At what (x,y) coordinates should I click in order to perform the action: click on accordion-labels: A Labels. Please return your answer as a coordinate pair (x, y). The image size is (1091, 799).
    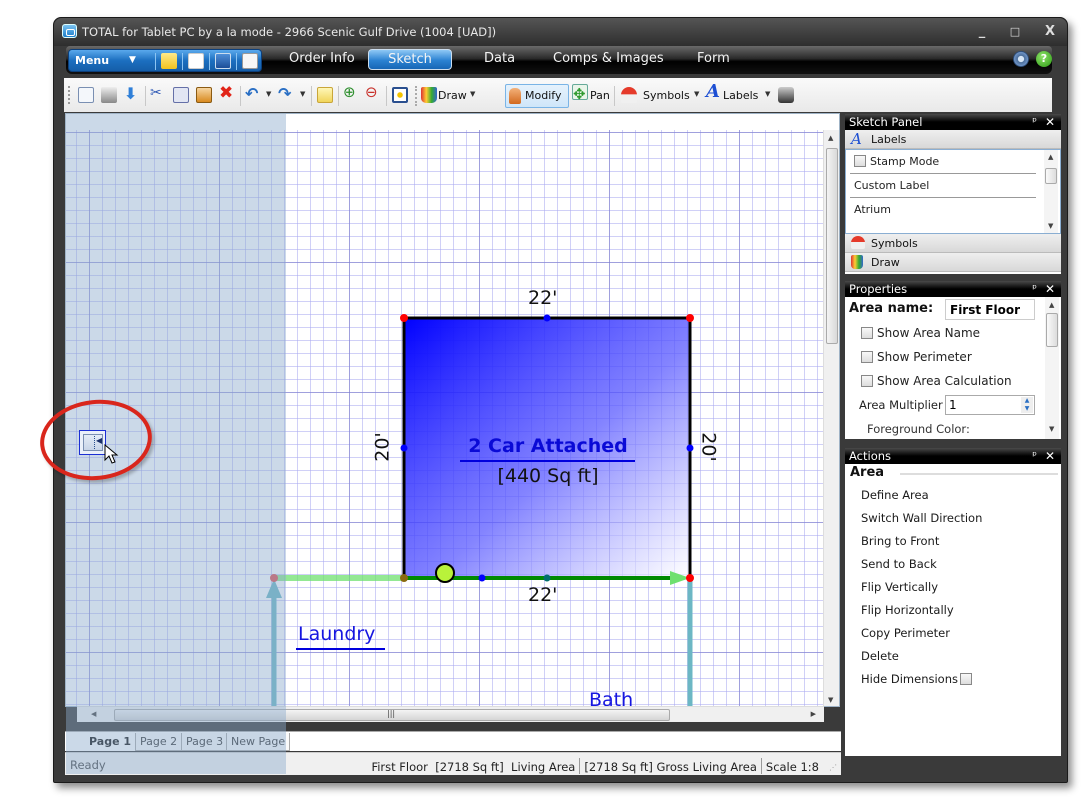
    Looking at the image, I should click on (953, 139).